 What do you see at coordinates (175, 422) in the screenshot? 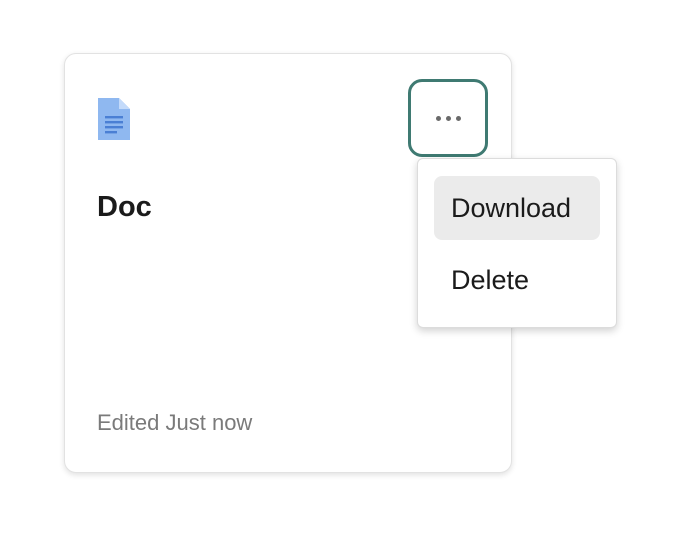
I see `edited-timestamp: Edited Just now` at bounding box center [175, 422].